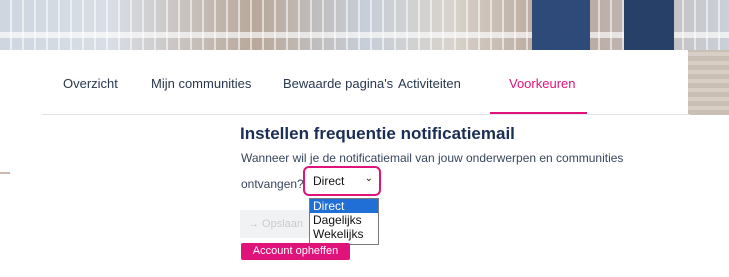  Describe the element at coordinates (295, 251) in the screenshot. I see `delete-account-button: Account opheffen` at that location.